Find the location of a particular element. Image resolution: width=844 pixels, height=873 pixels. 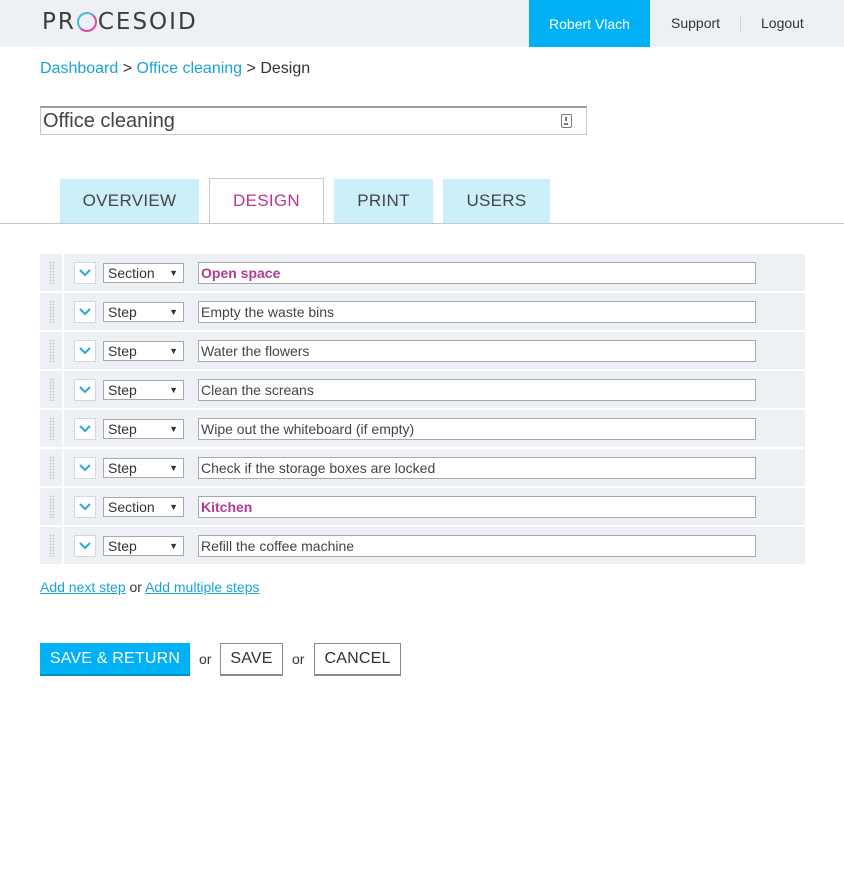

save-button: SAVE is located at coordinates (251, 659).